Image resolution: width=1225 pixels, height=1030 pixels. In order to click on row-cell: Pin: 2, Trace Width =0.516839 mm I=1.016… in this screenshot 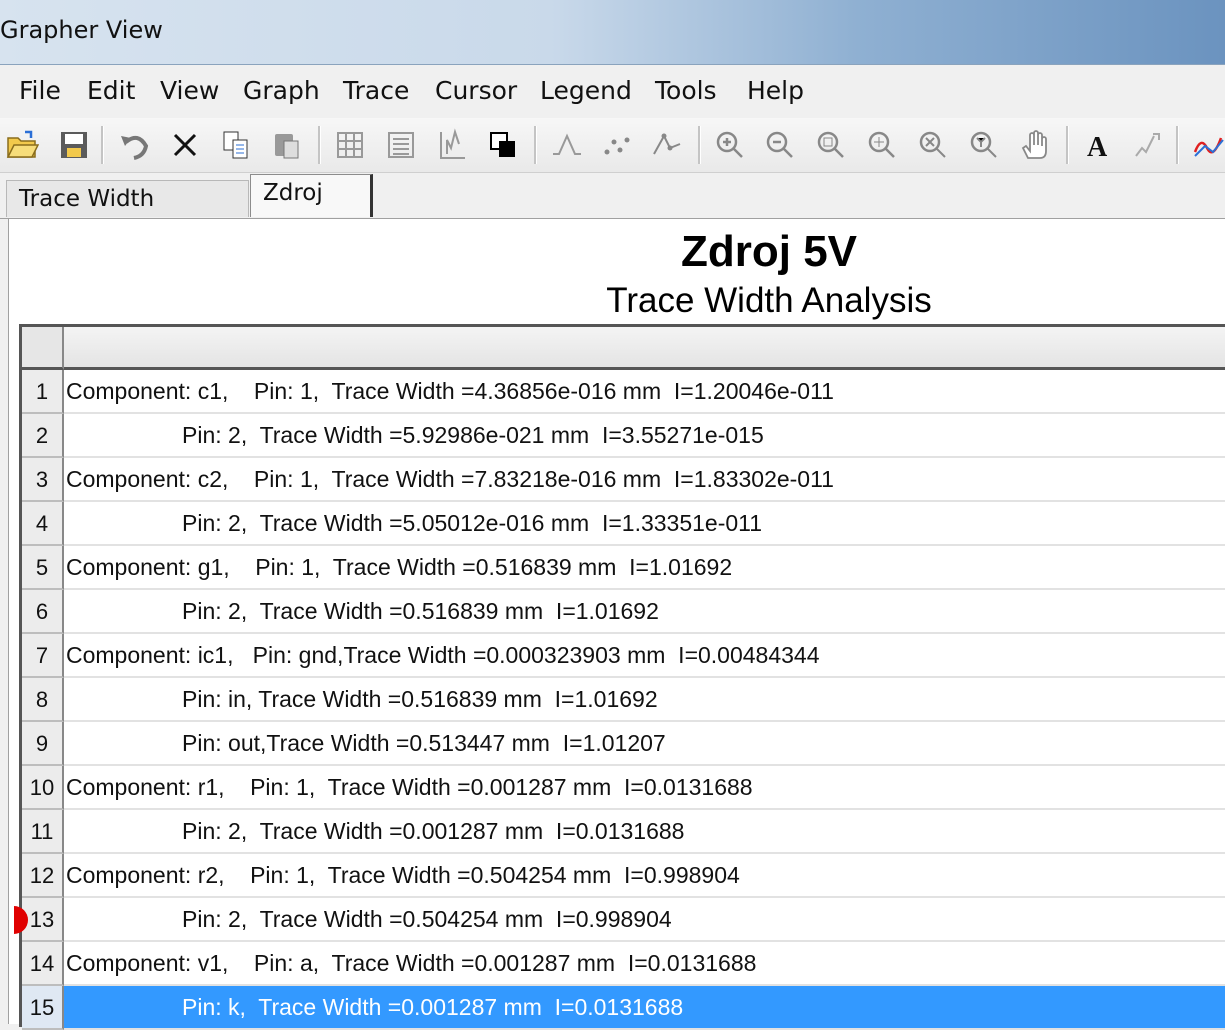, I will do `click(644, 612)`.